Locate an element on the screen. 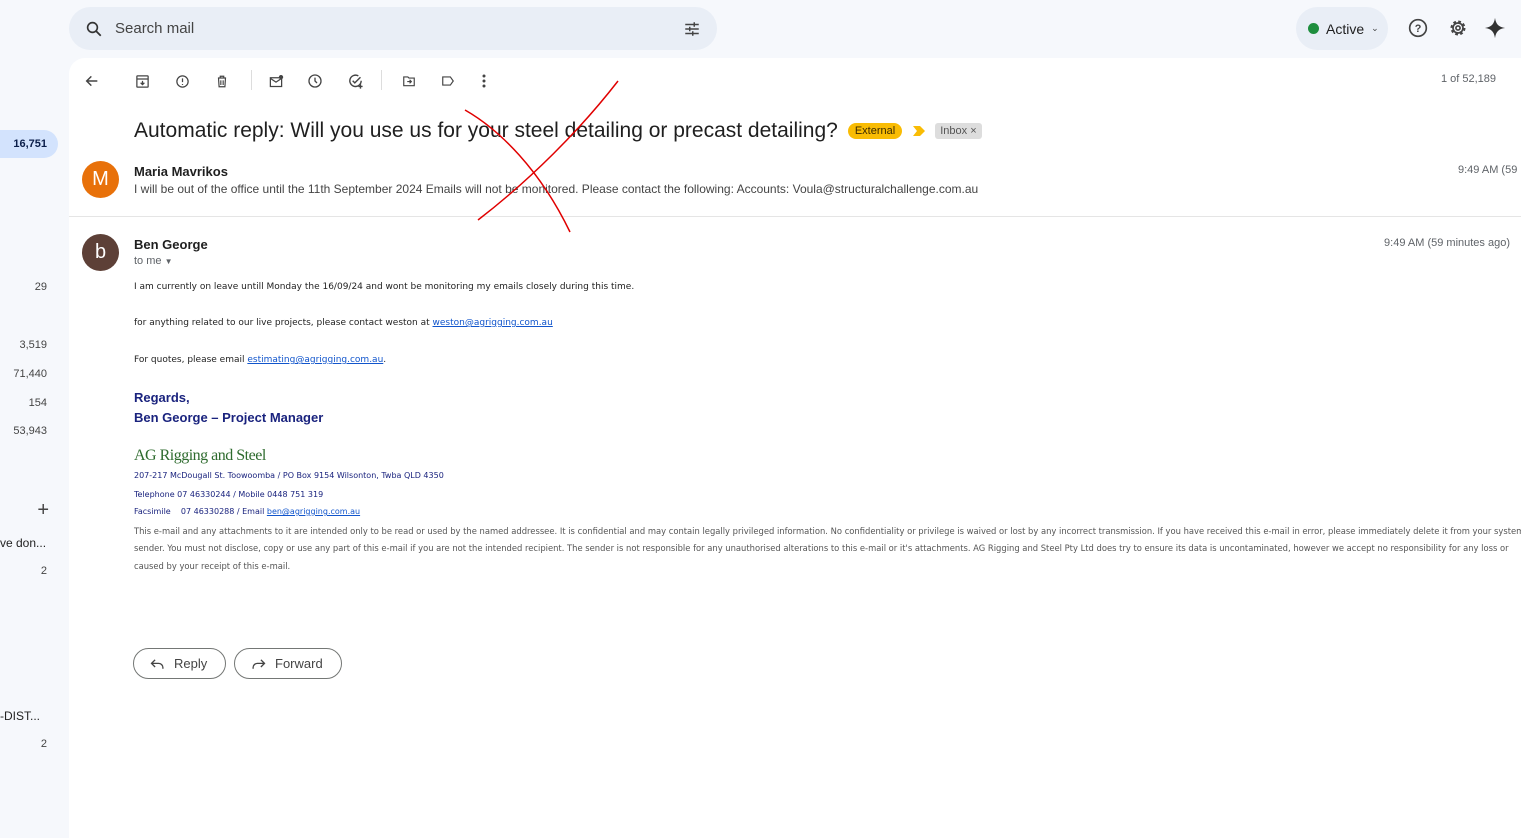  label-tag-icon is located at coordinates (448, 81).